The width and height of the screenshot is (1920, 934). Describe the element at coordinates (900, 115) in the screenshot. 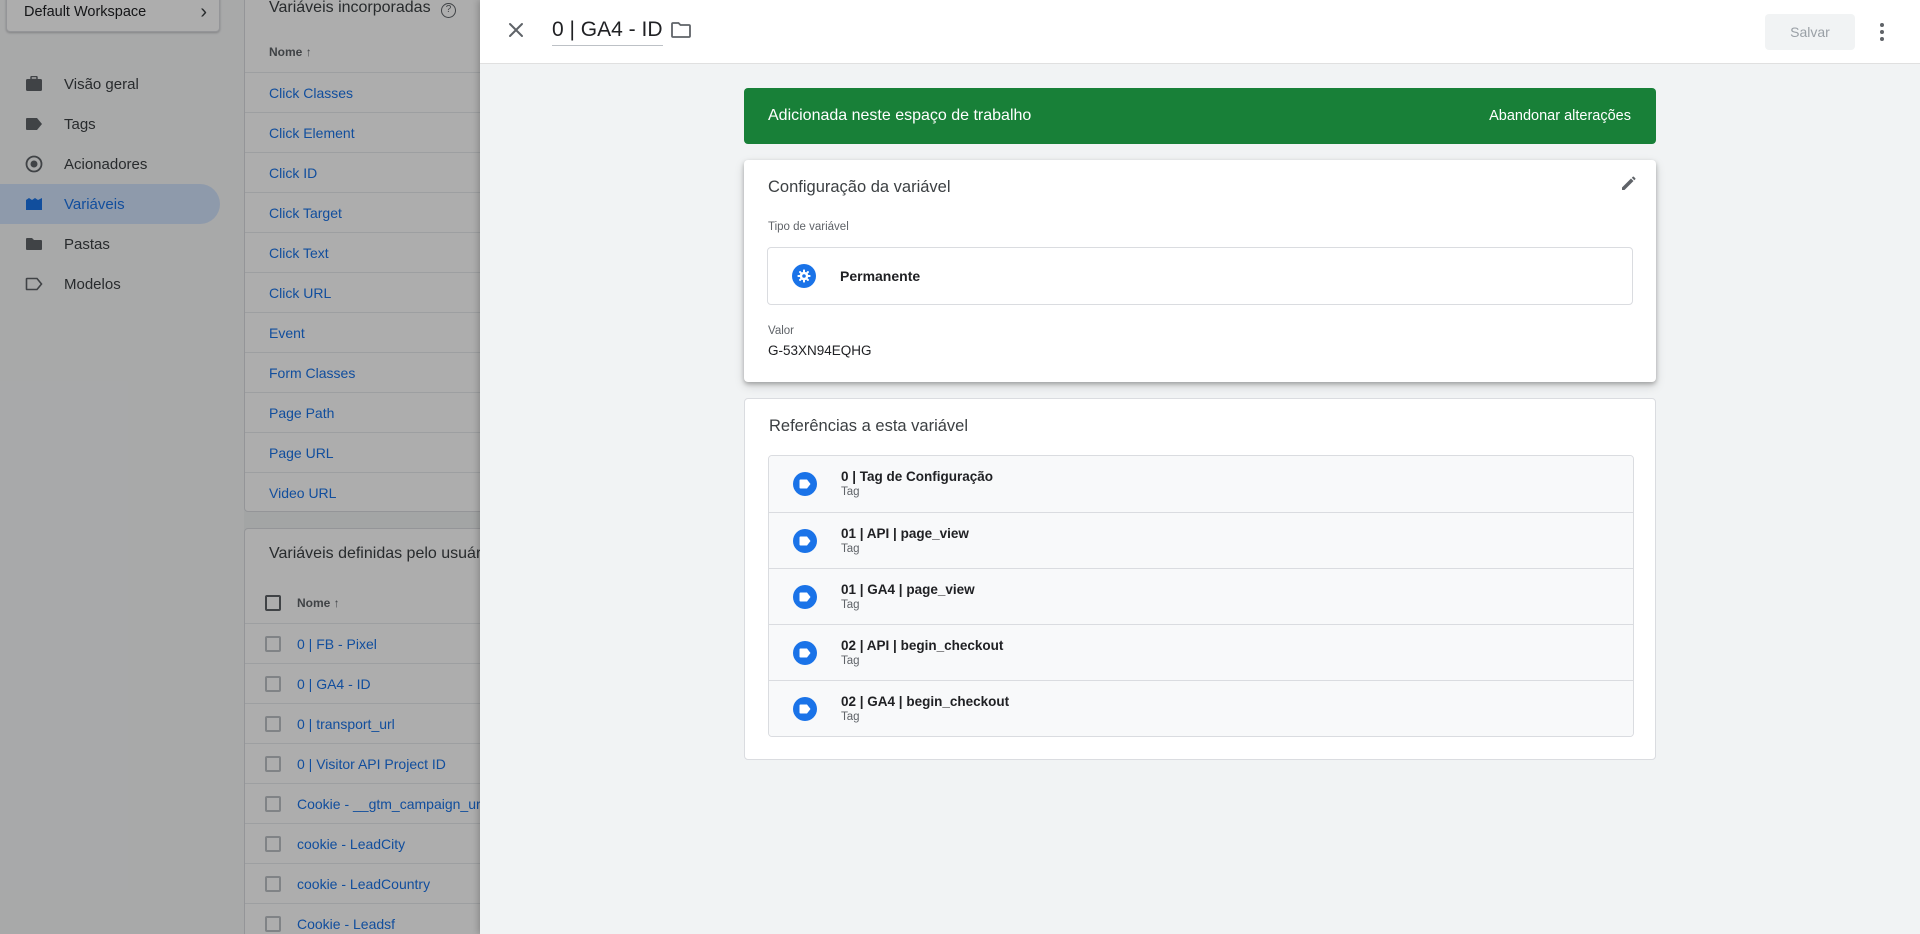

I see `banner-text: Adicionada neste espaço de trabalho` at that location.